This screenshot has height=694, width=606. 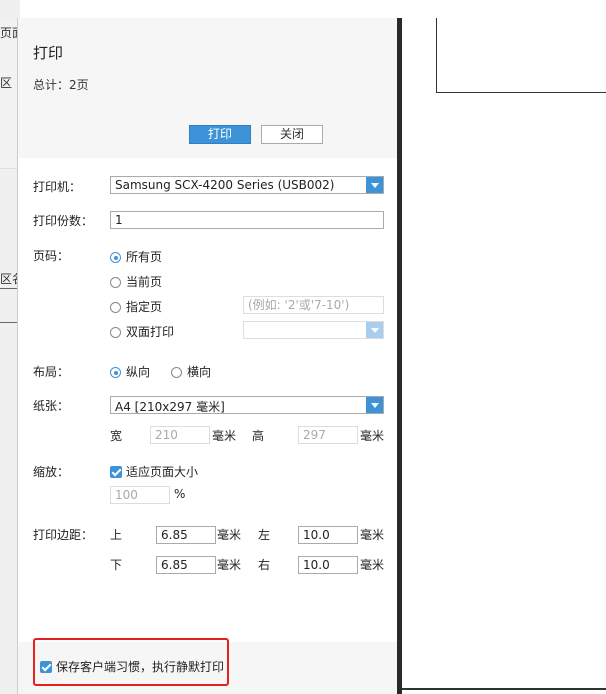 I want to click on printer-select: Samsung SCX-4200 Series (USB002), so click(x=247, y=185).